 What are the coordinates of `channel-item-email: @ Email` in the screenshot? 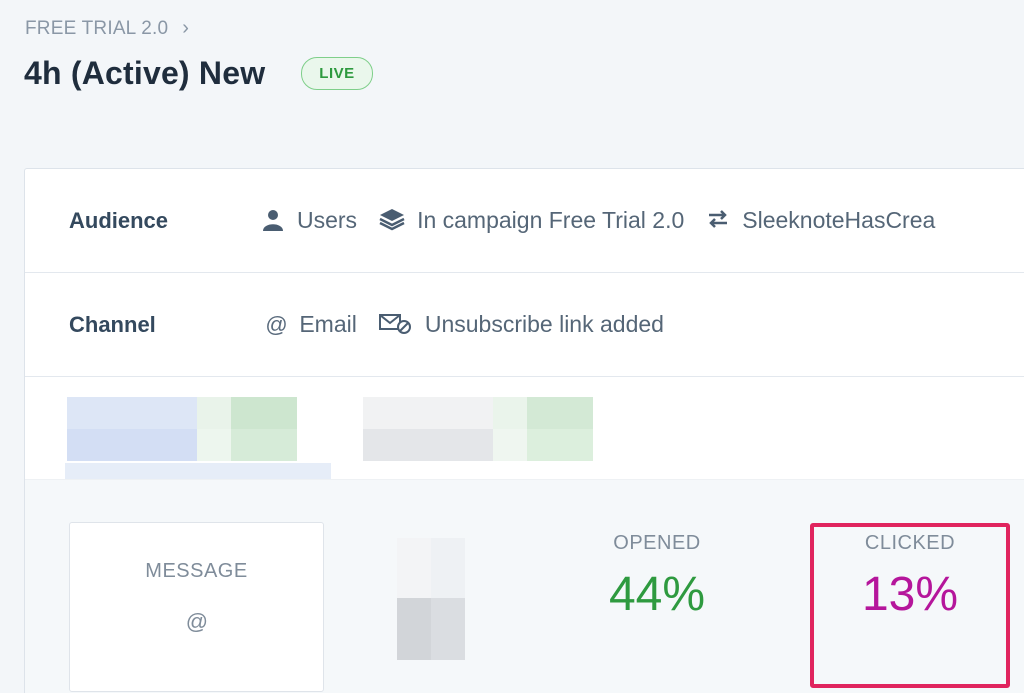 It's located at (311, 324).